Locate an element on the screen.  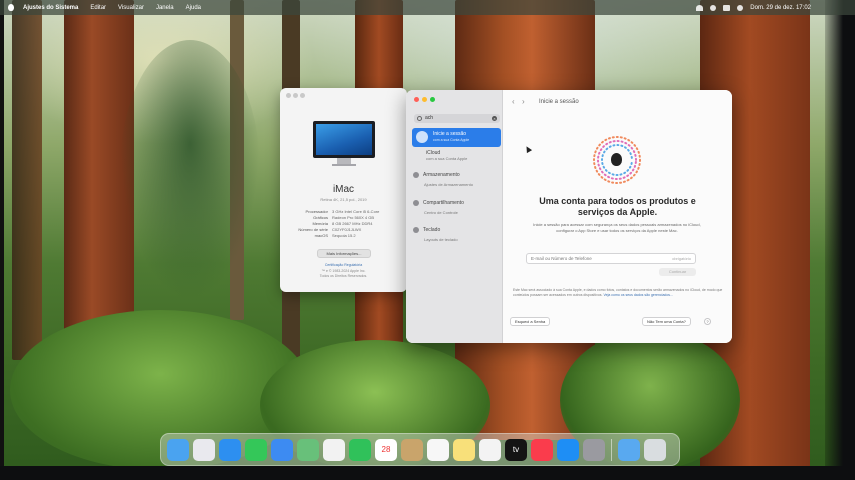
freeform-icon is located at coordinates (490, 449).